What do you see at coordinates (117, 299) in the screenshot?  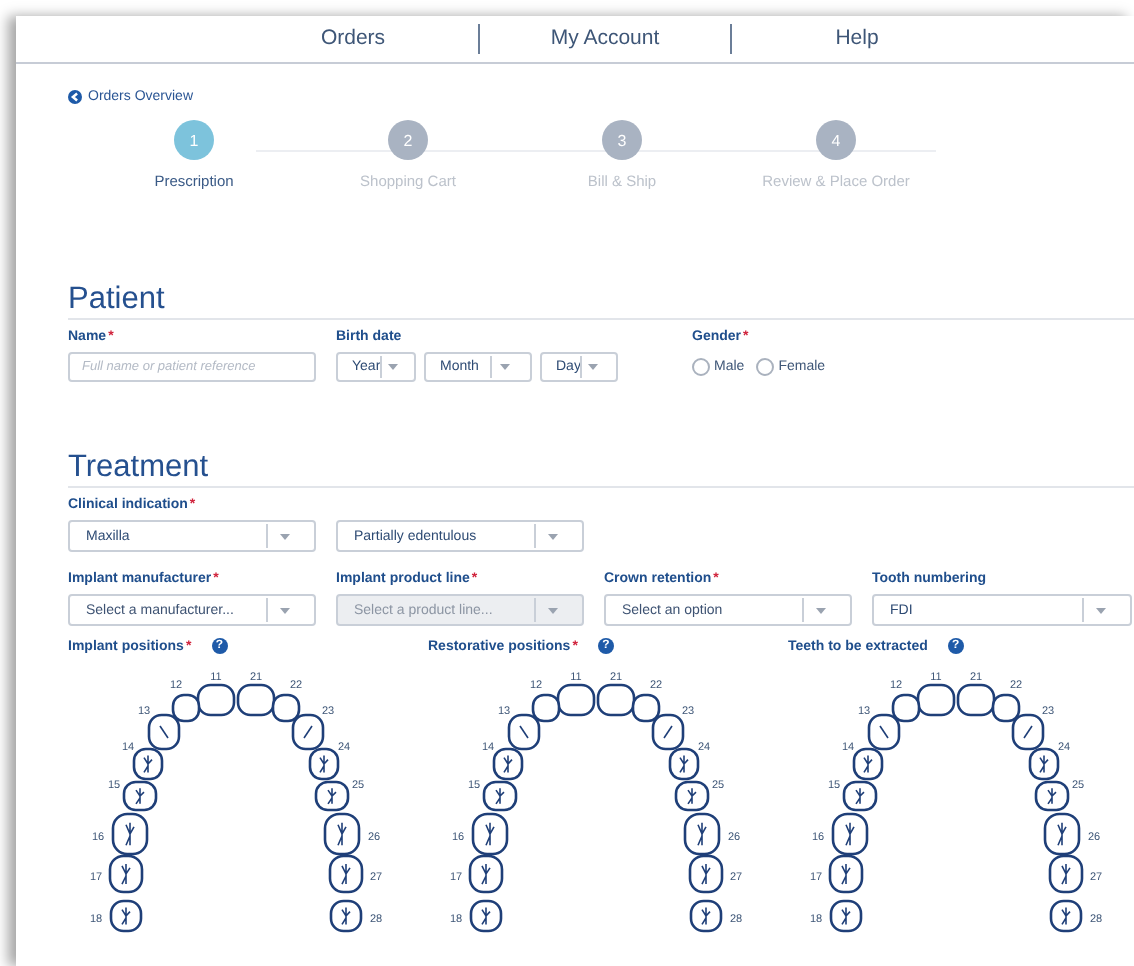 I see `section-heading: Patient` at bounding box center [117, 299].